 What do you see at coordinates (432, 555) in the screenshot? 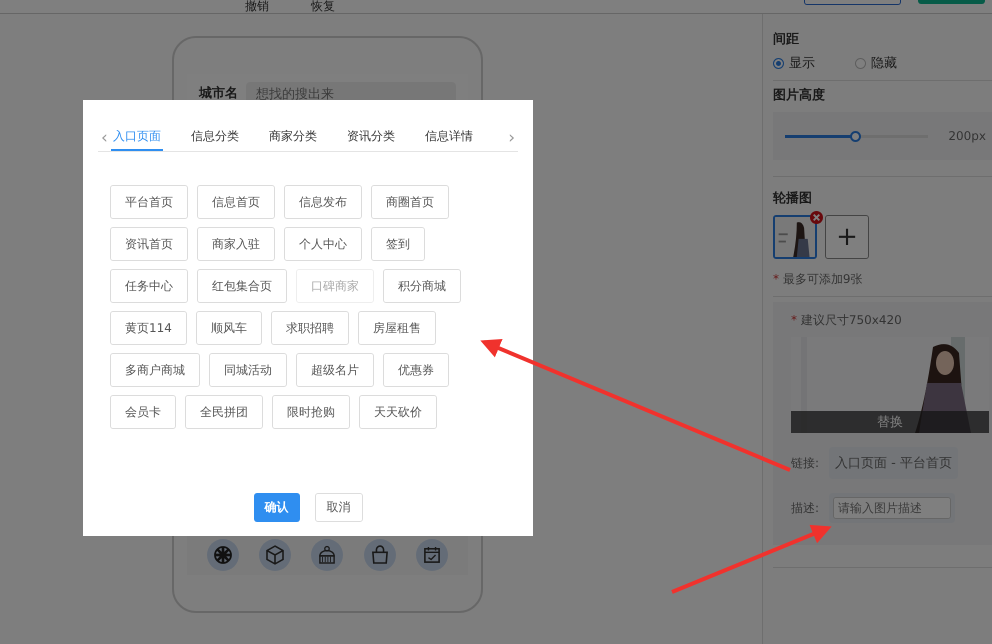
I see `calendar-icon` at bounding box center [432, 555].